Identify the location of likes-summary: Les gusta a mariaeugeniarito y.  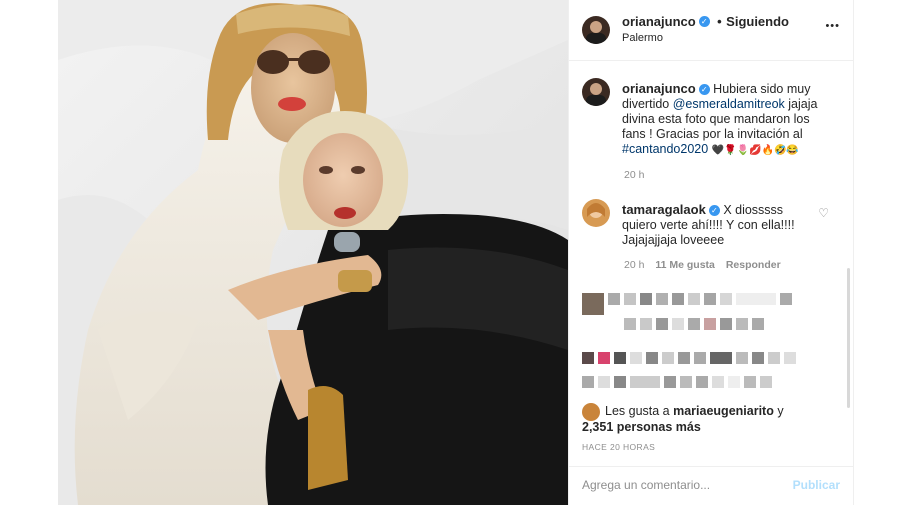
(720, 411).